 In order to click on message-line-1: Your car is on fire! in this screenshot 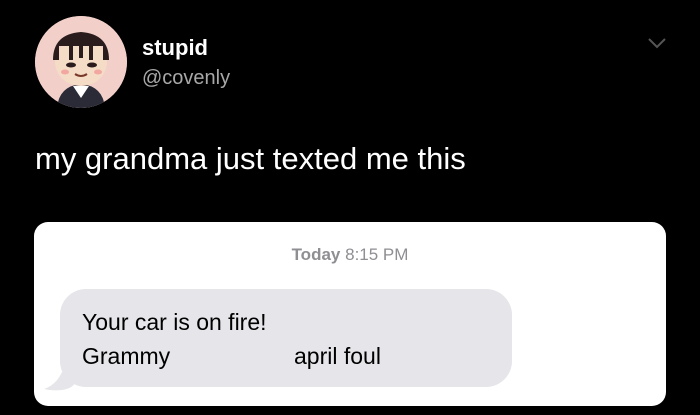, I will do `click(174, 322)`.